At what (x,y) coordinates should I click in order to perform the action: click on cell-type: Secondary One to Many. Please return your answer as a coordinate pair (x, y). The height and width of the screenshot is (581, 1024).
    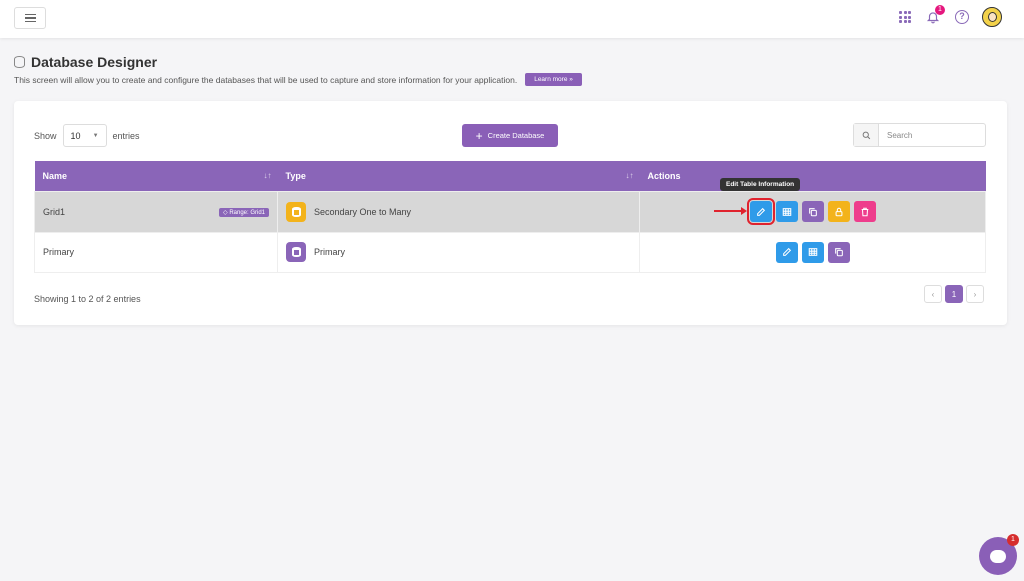
    Looking at the image, I should click on (458, 211).